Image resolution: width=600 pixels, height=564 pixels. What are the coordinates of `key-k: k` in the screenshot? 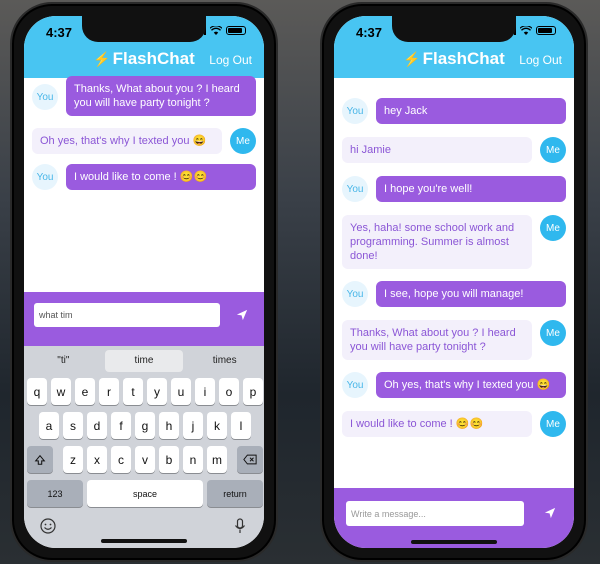 It's located at (217, 425).